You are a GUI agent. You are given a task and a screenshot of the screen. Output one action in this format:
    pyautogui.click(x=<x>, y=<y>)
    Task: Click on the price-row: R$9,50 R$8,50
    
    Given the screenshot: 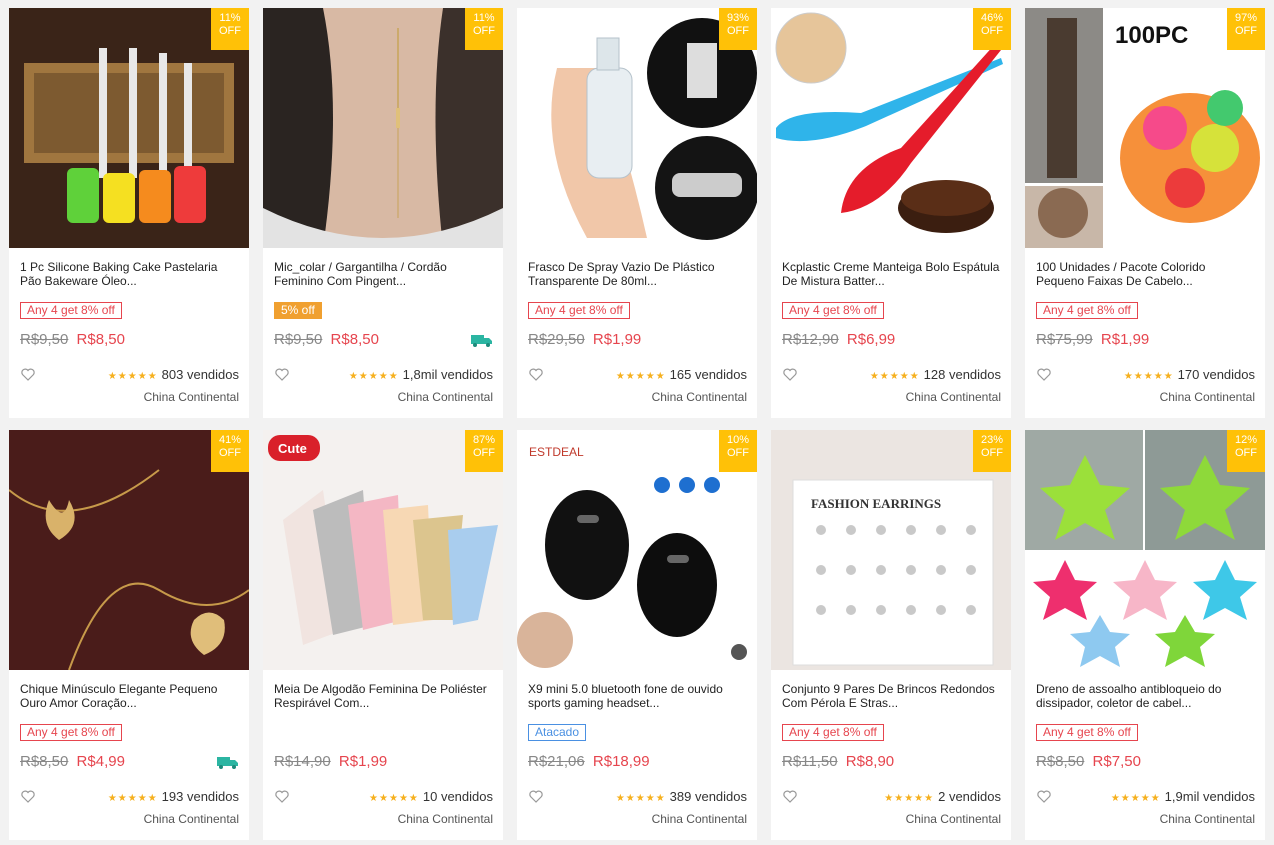 What is the action you would take?
    pyautogui.click(x=72, y=339)
    